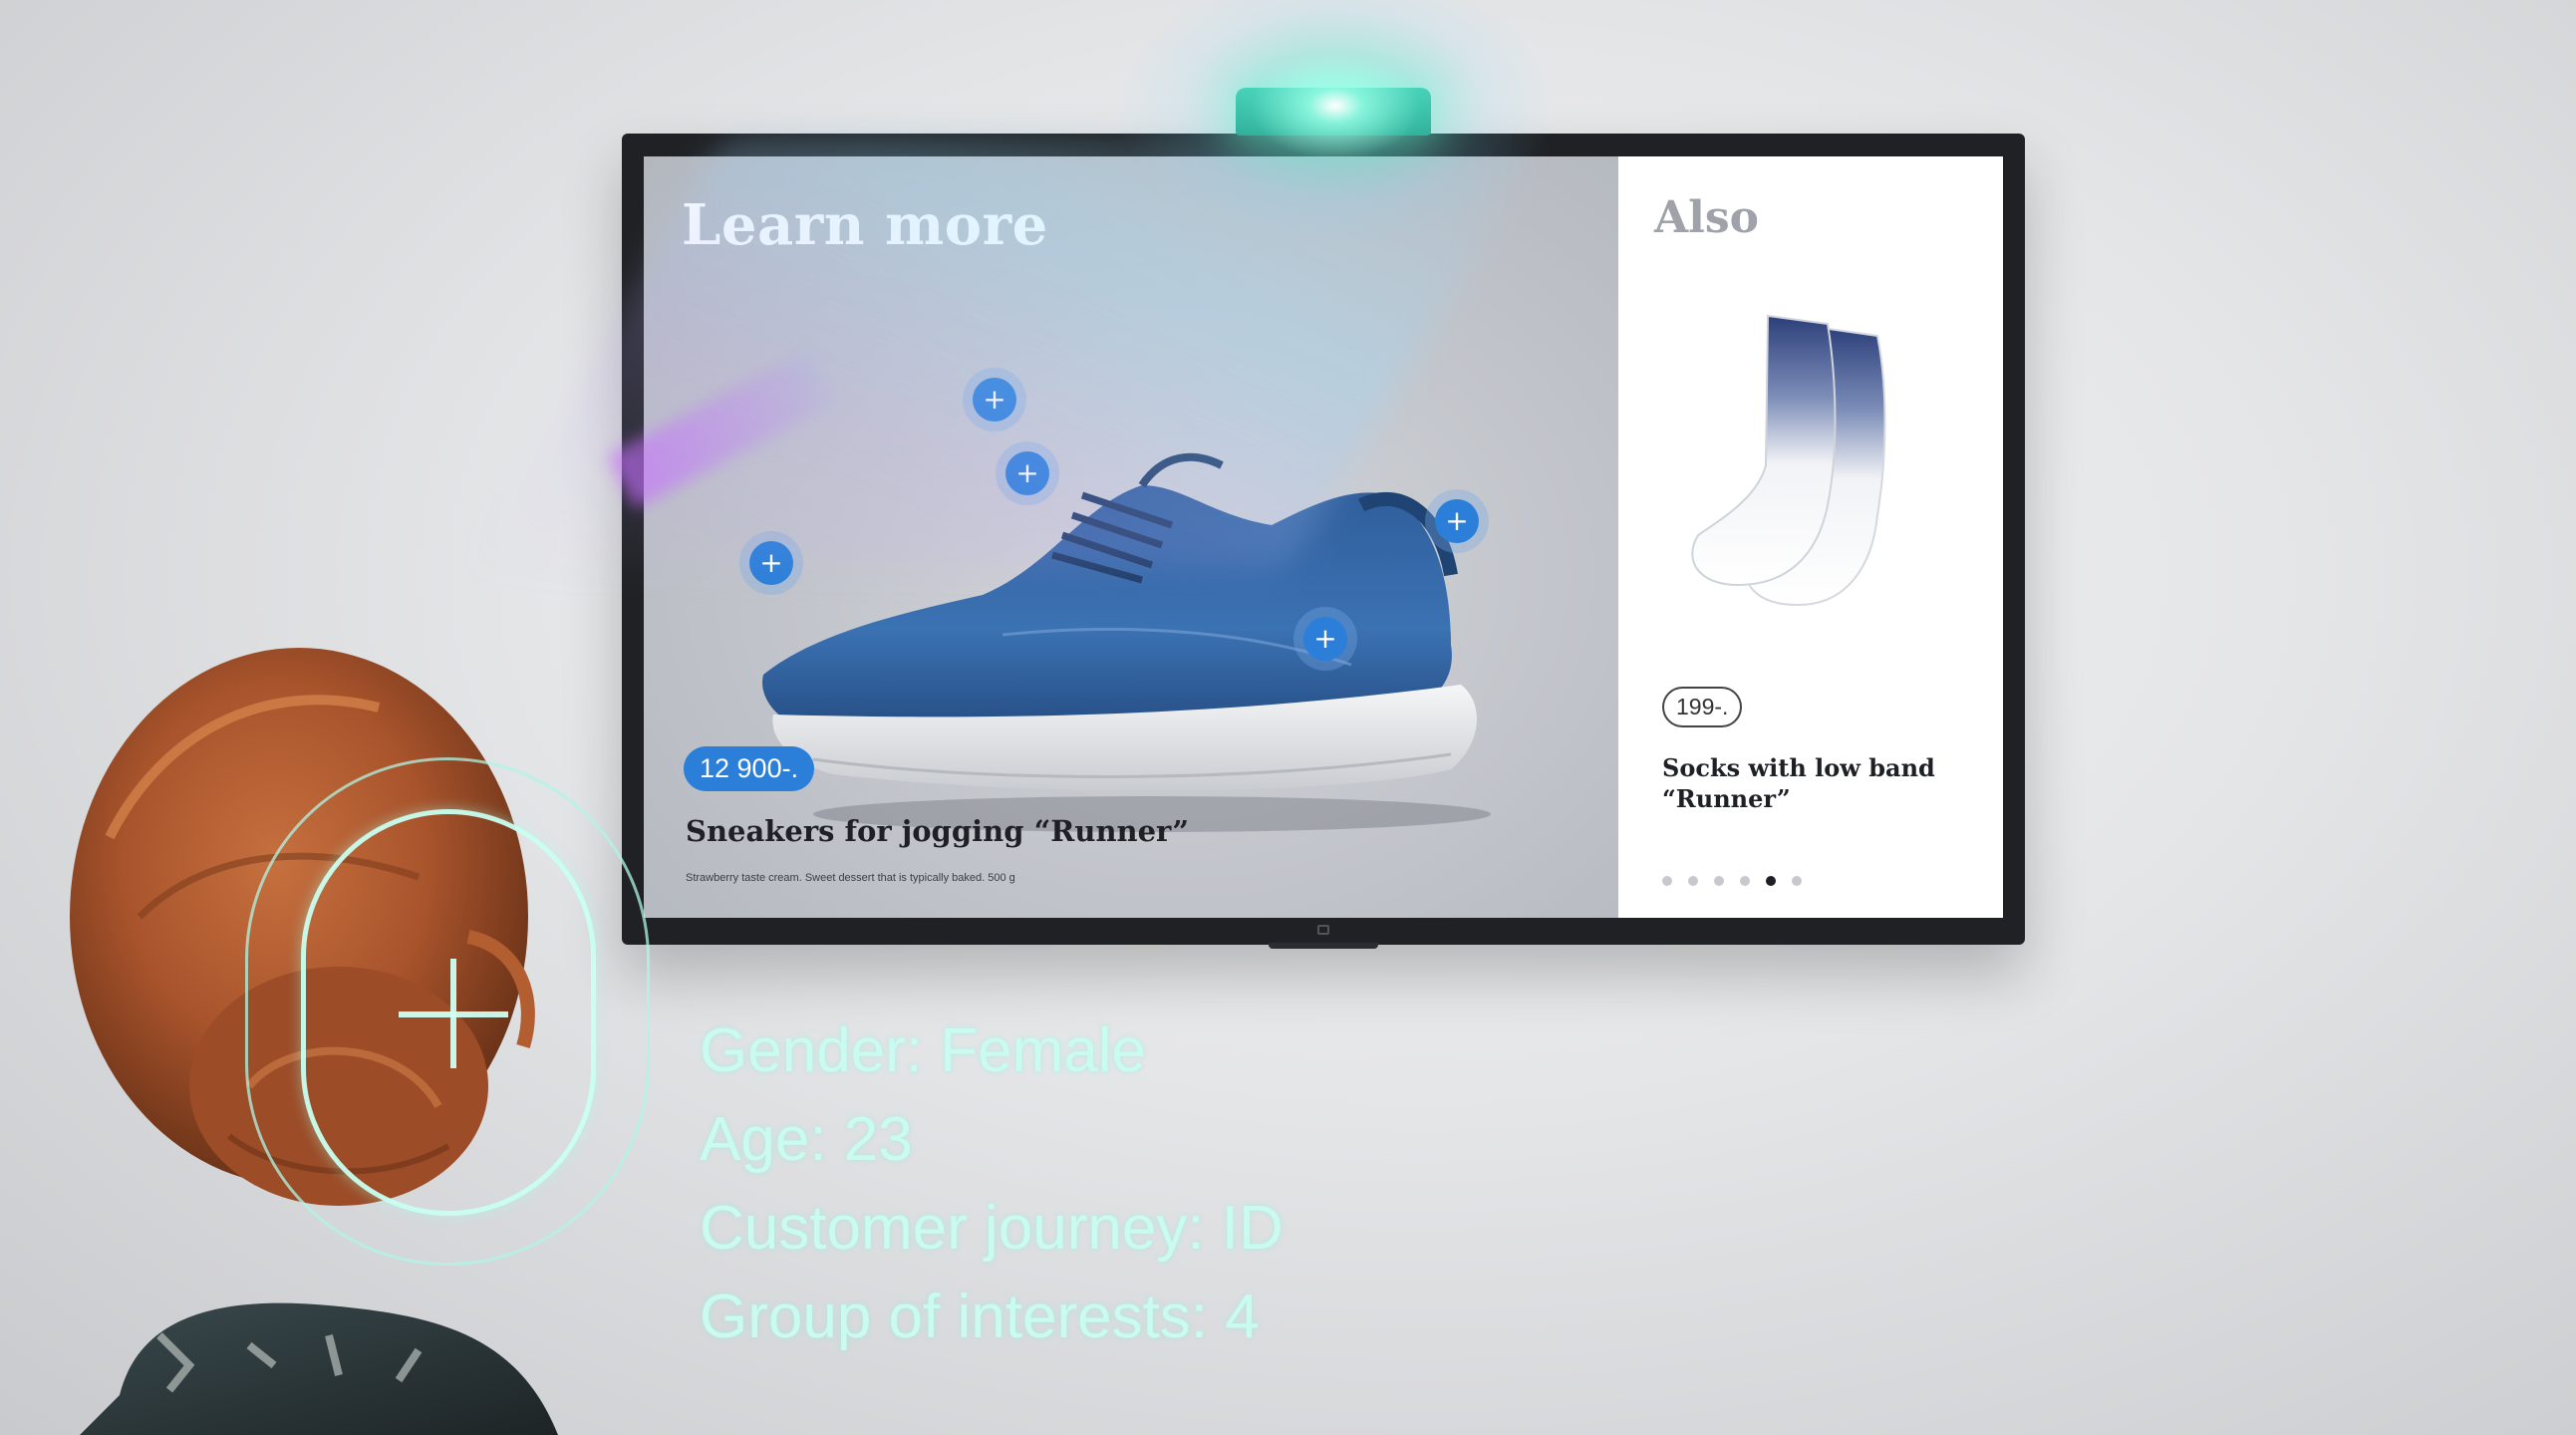  Describe the element at coordinates (1457, 521) in the screenshot. I see `hotspot-heel-button: +` at that location.